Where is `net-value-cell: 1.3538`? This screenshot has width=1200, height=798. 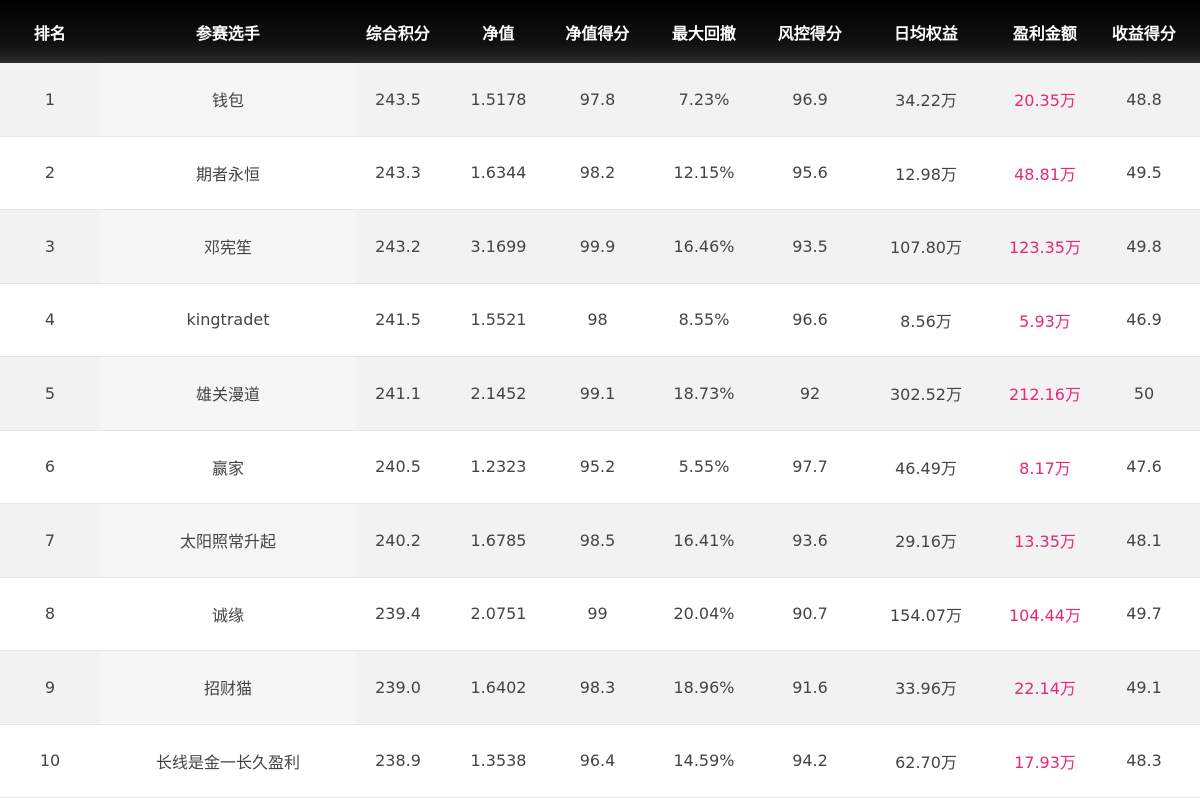
net-value-cell: 1.3538 is located at coordinates (498, 761).